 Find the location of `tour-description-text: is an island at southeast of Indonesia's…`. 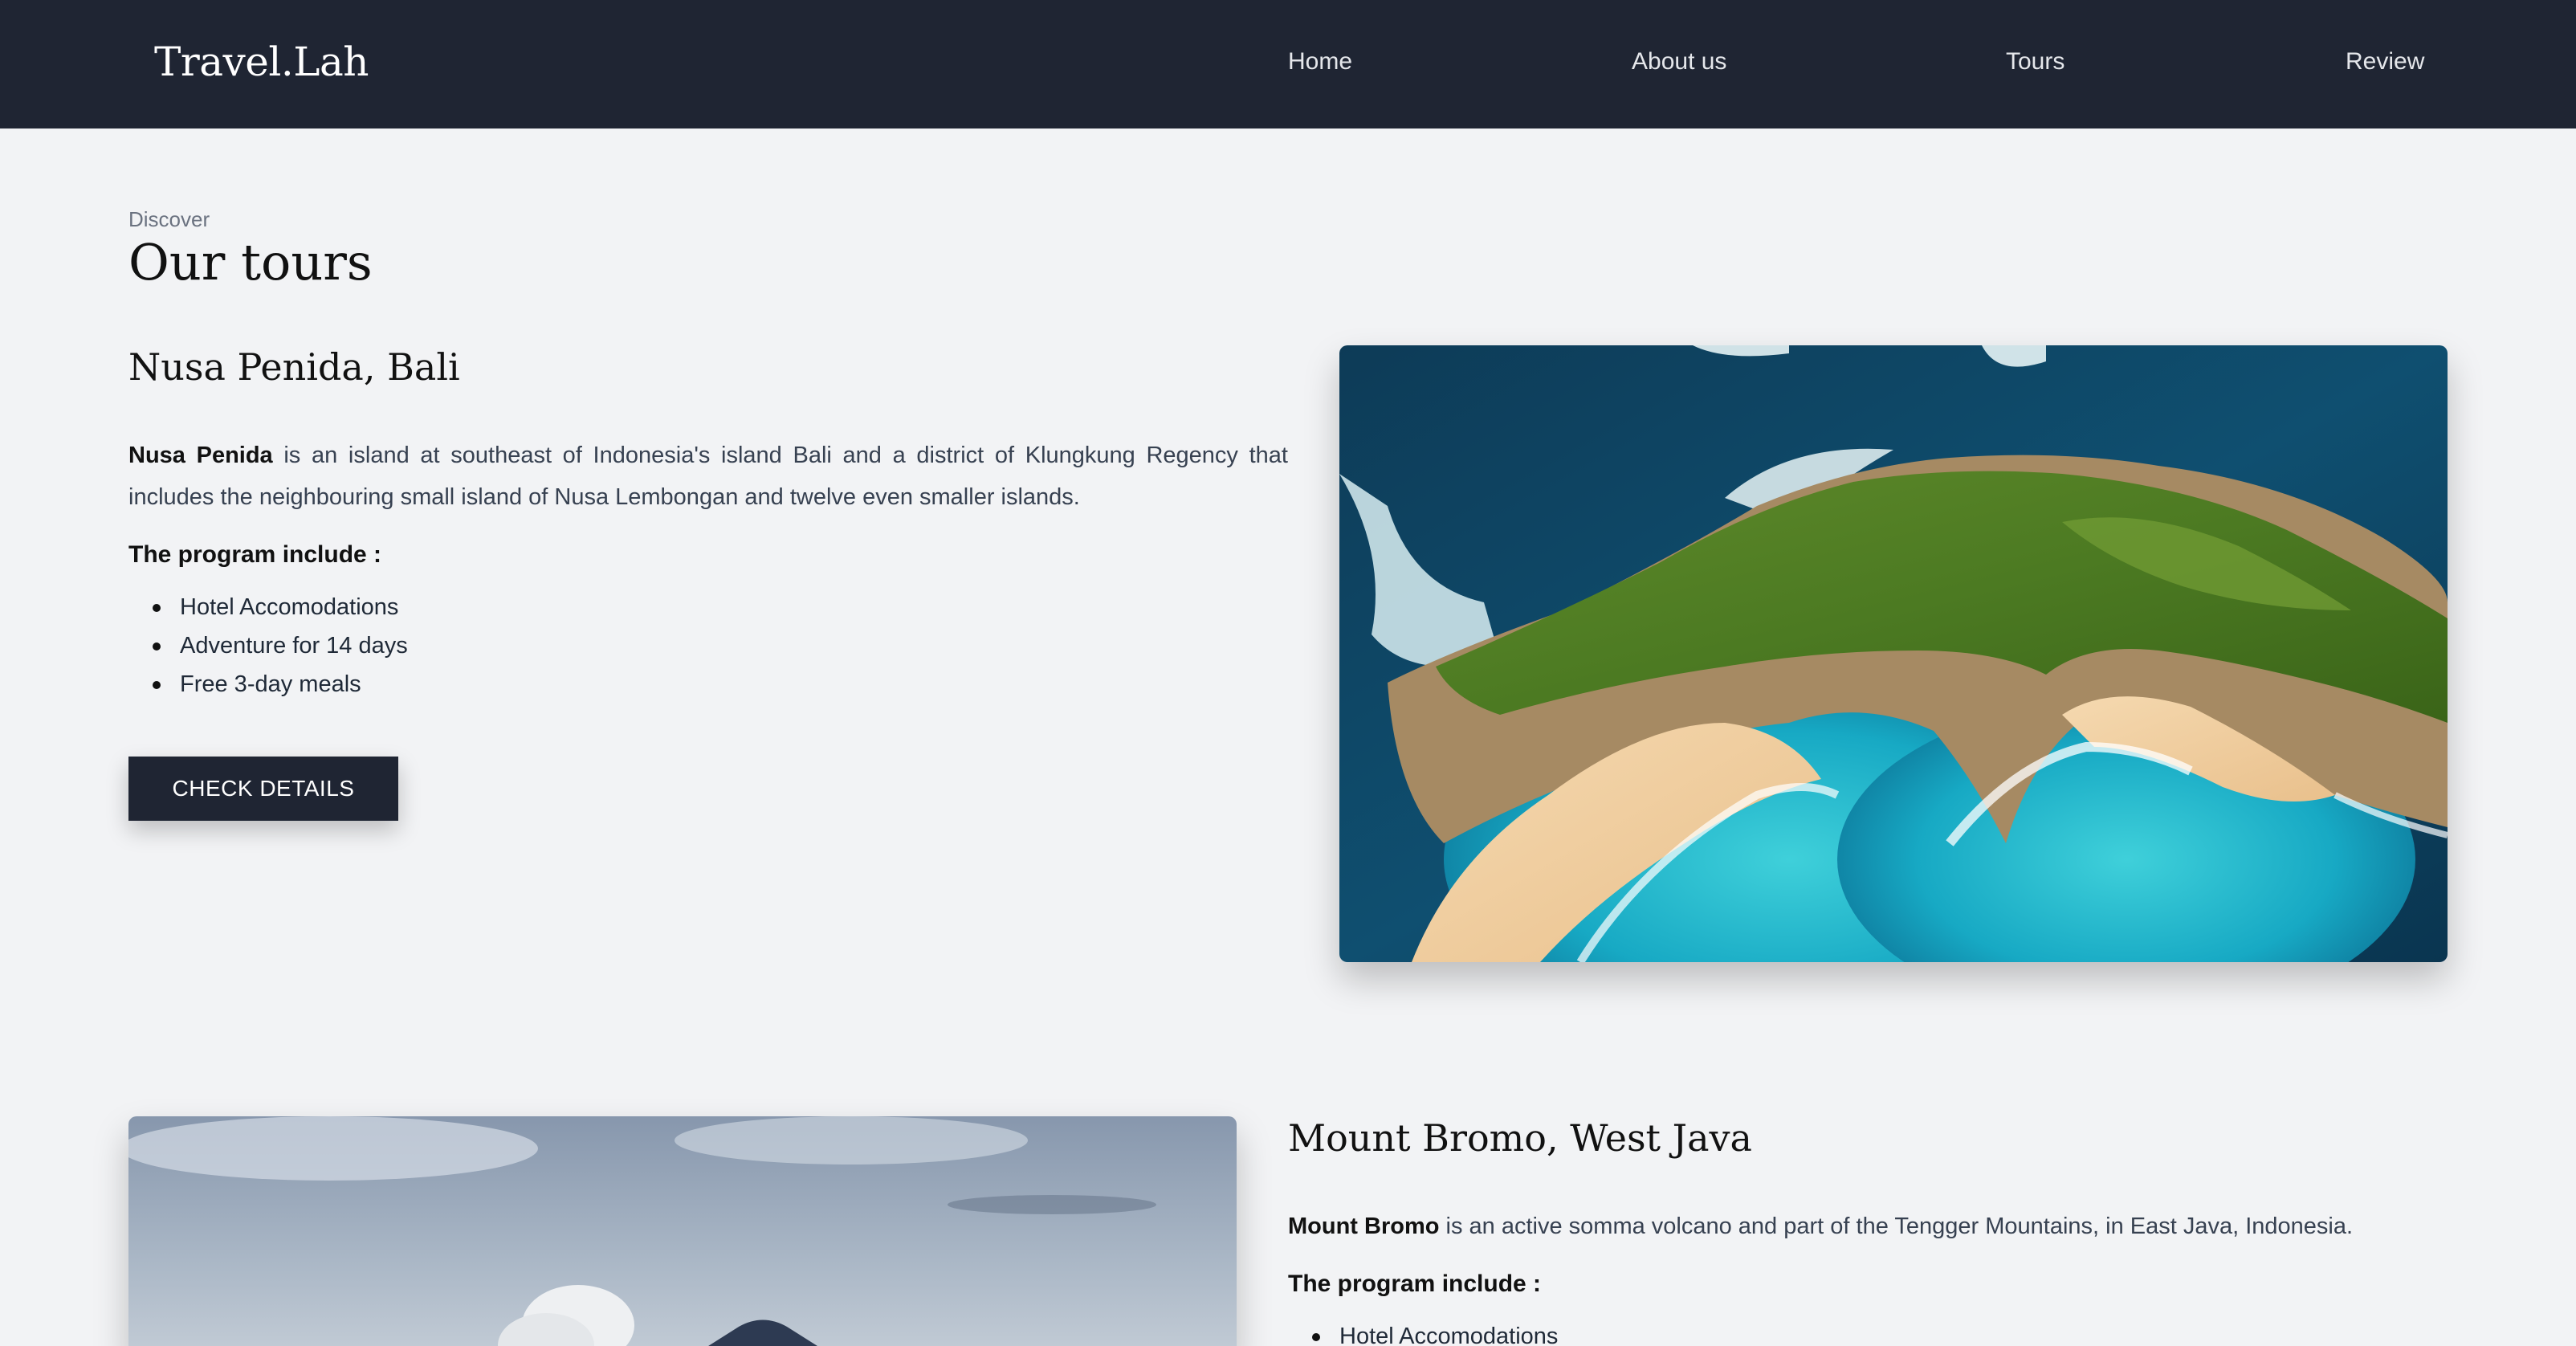

tour-description-text: is an island at southeast of Indonesia's… is located at coordinates (708, 476).